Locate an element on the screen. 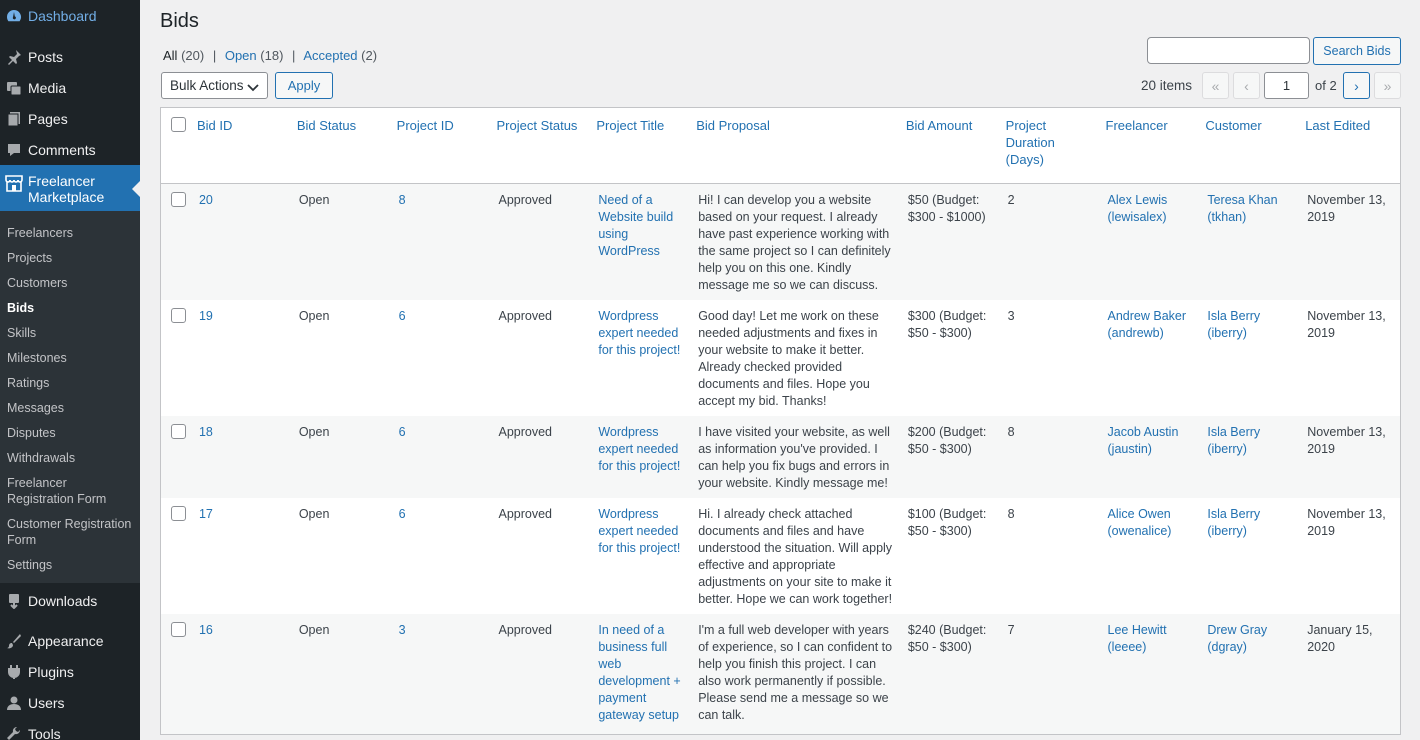  menu-tools: Tools is located at coordinates (70, 729).